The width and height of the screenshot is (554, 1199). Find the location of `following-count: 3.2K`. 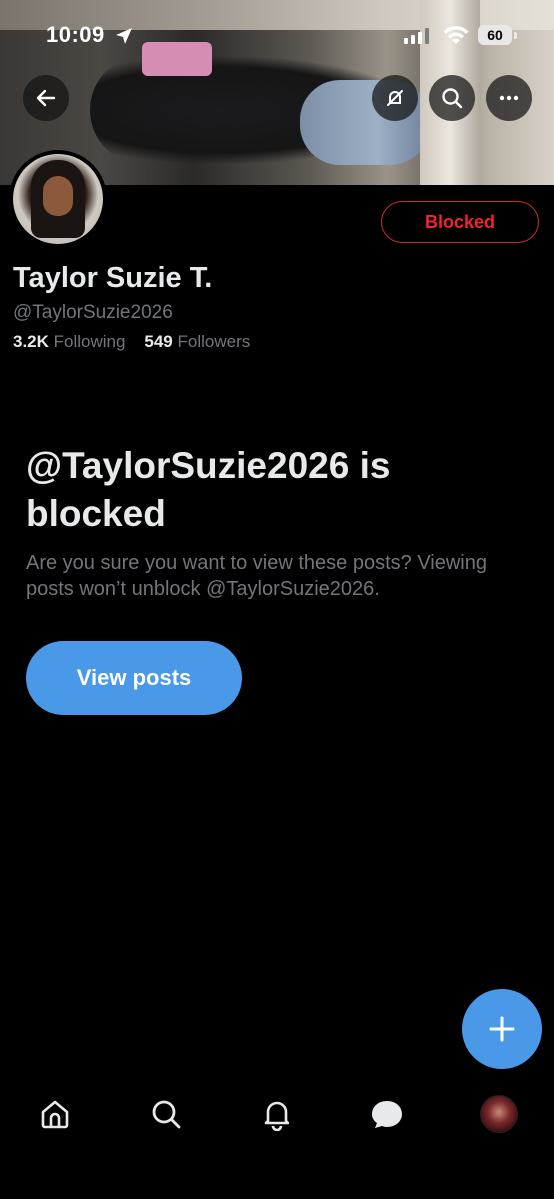

following-count: 3.2K is located at coordinates (31, 341).